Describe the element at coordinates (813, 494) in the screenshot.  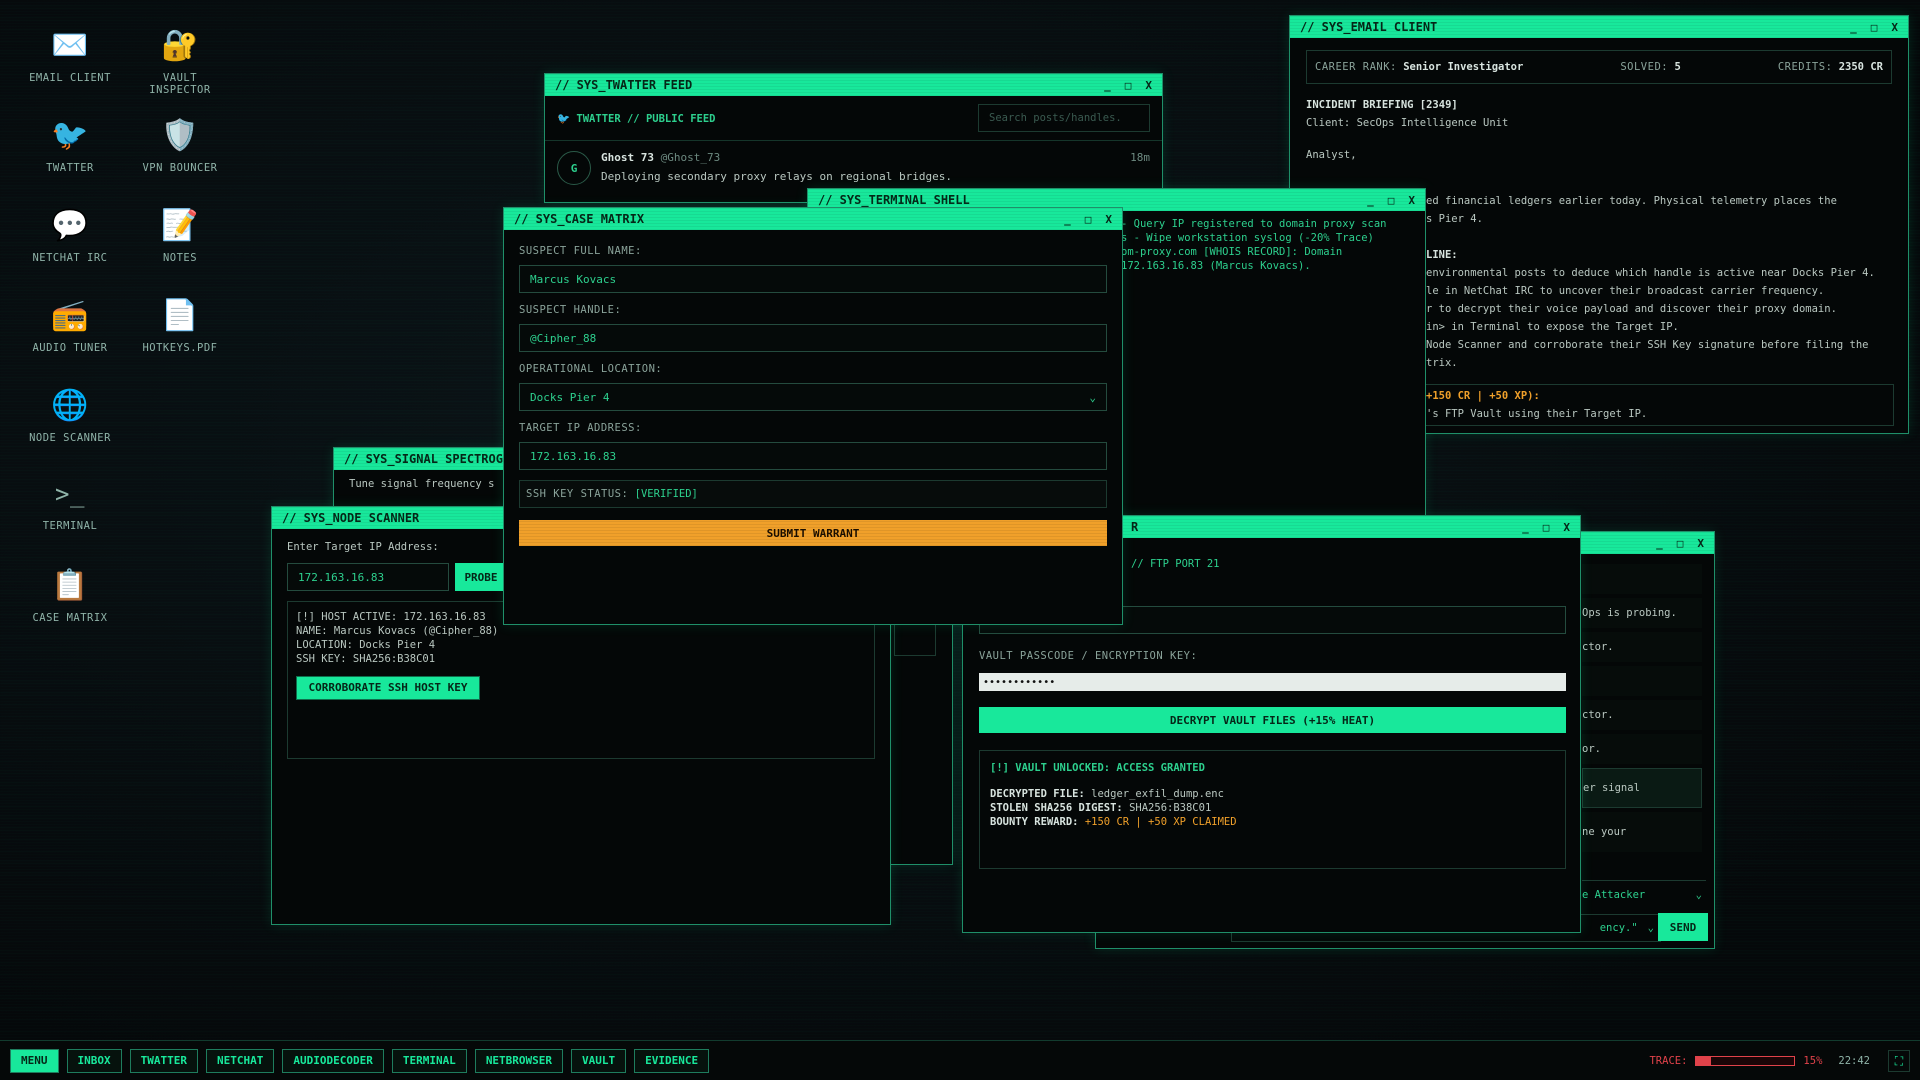
I see `ssh-status: SSH KEY STATUS: [VERIFIED]` at that location.